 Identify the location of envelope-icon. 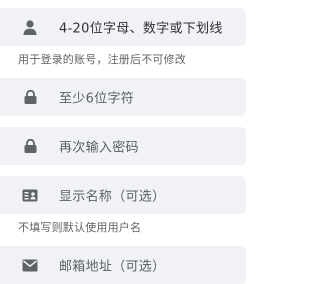
(30, 265).